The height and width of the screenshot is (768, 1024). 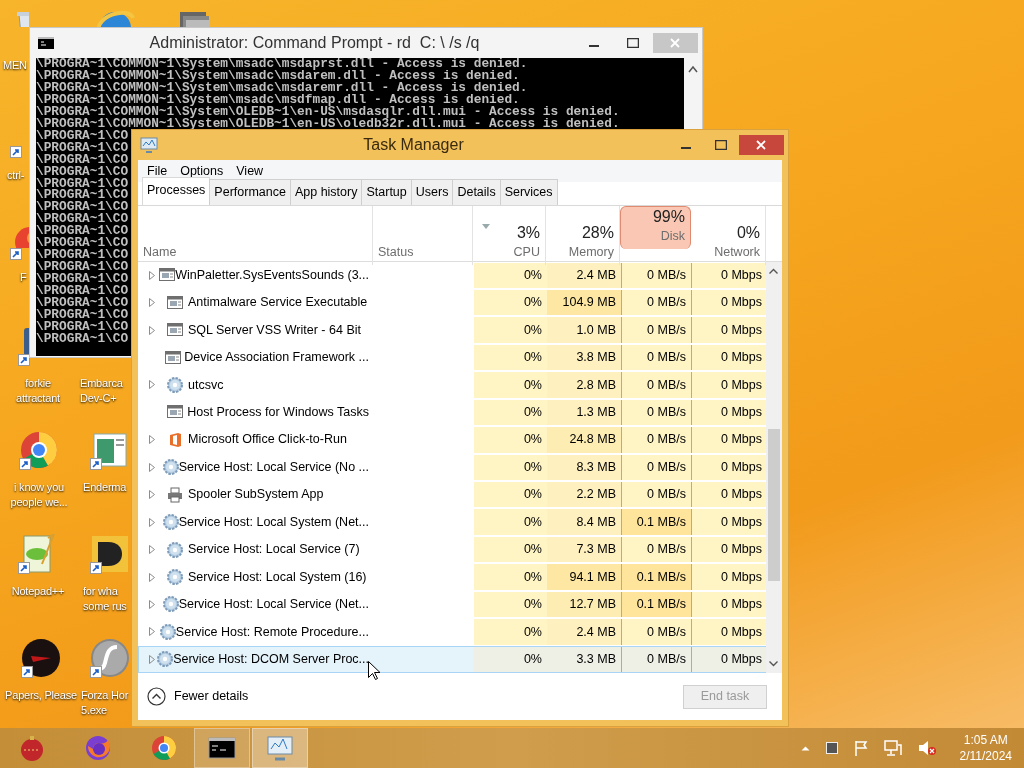 What do you see at coordinates (452, 302) in the screenshot?
I see `process-row: Antimalware Service Executable 0% 104.9 MB 0 MB/s 0 Mbps` at bounding box center [452, 302].